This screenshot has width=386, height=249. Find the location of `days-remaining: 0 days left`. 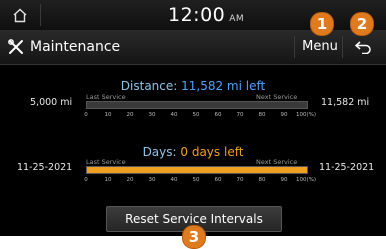

days-remaining: 0 days left is located at coordinates (212, 152).